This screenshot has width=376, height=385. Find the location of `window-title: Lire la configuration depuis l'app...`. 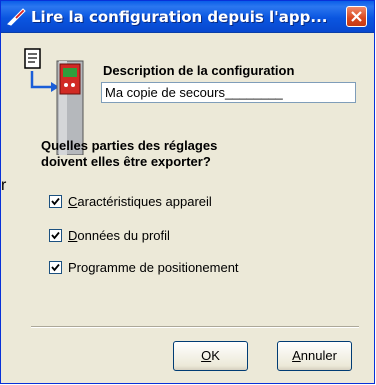

window-title: Lire la configuration depuis l'app... is located at coordinates (179, 17).